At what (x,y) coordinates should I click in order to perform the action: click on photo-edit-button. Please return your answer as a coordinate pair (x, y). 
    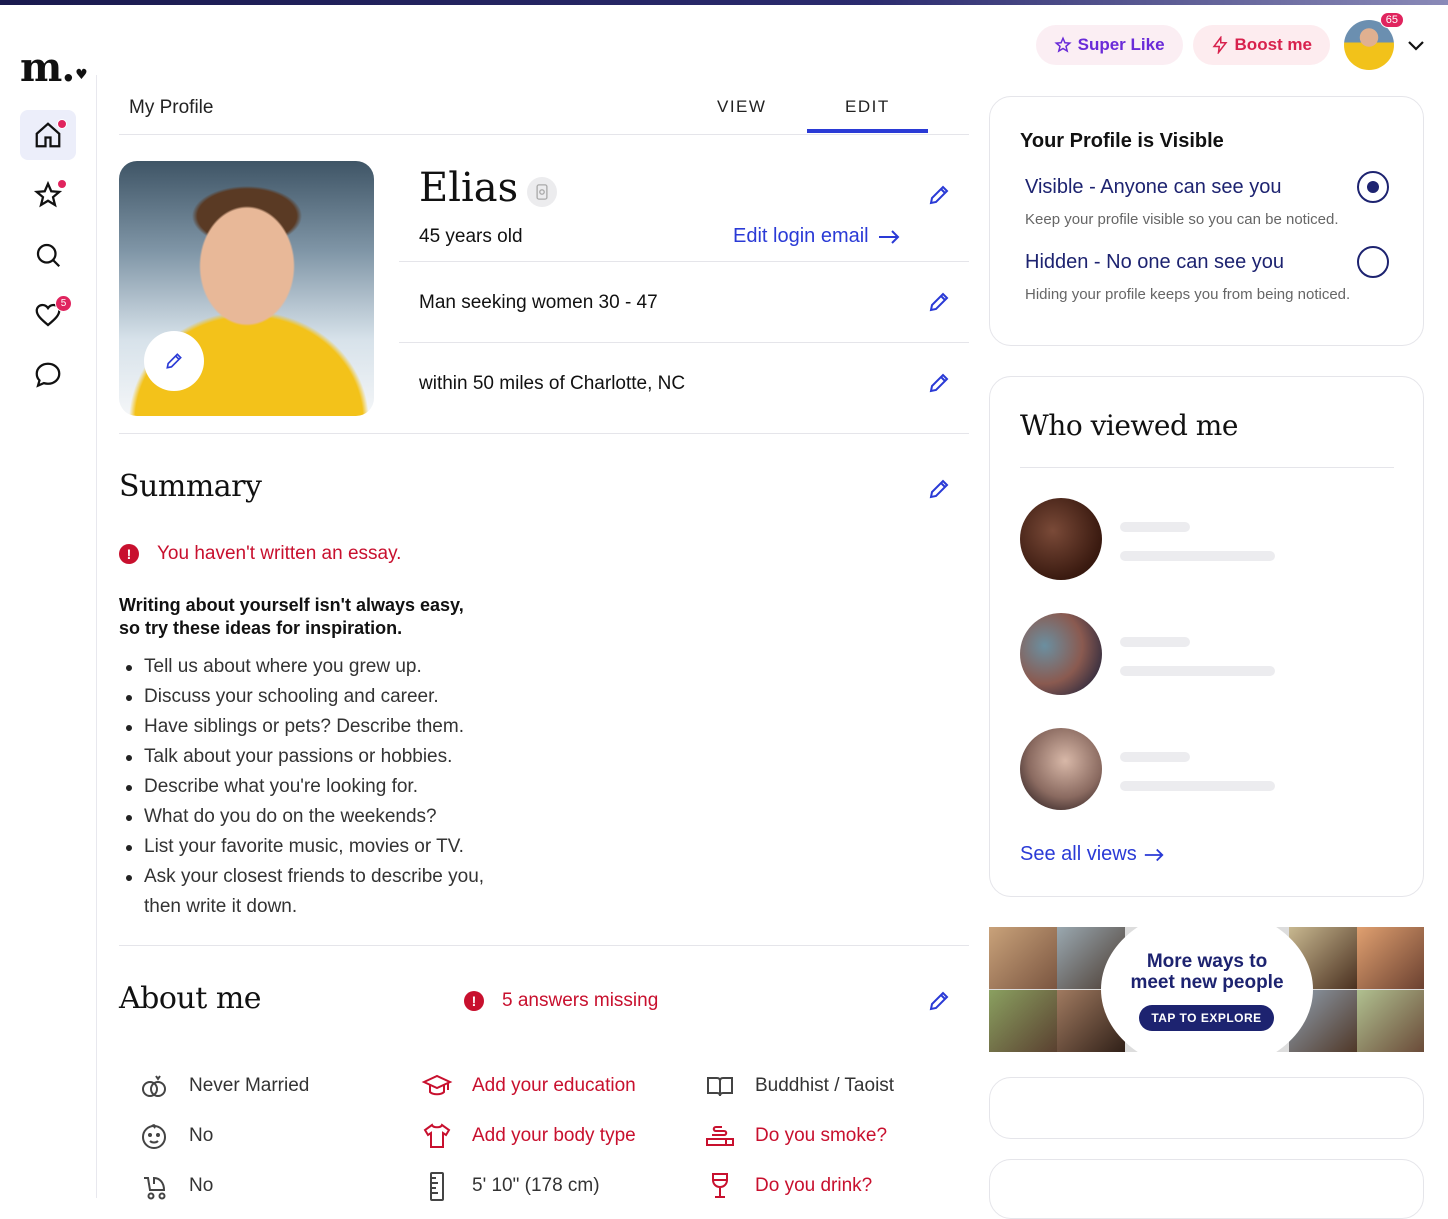
    Looking at the image, I should click on (174, 361).